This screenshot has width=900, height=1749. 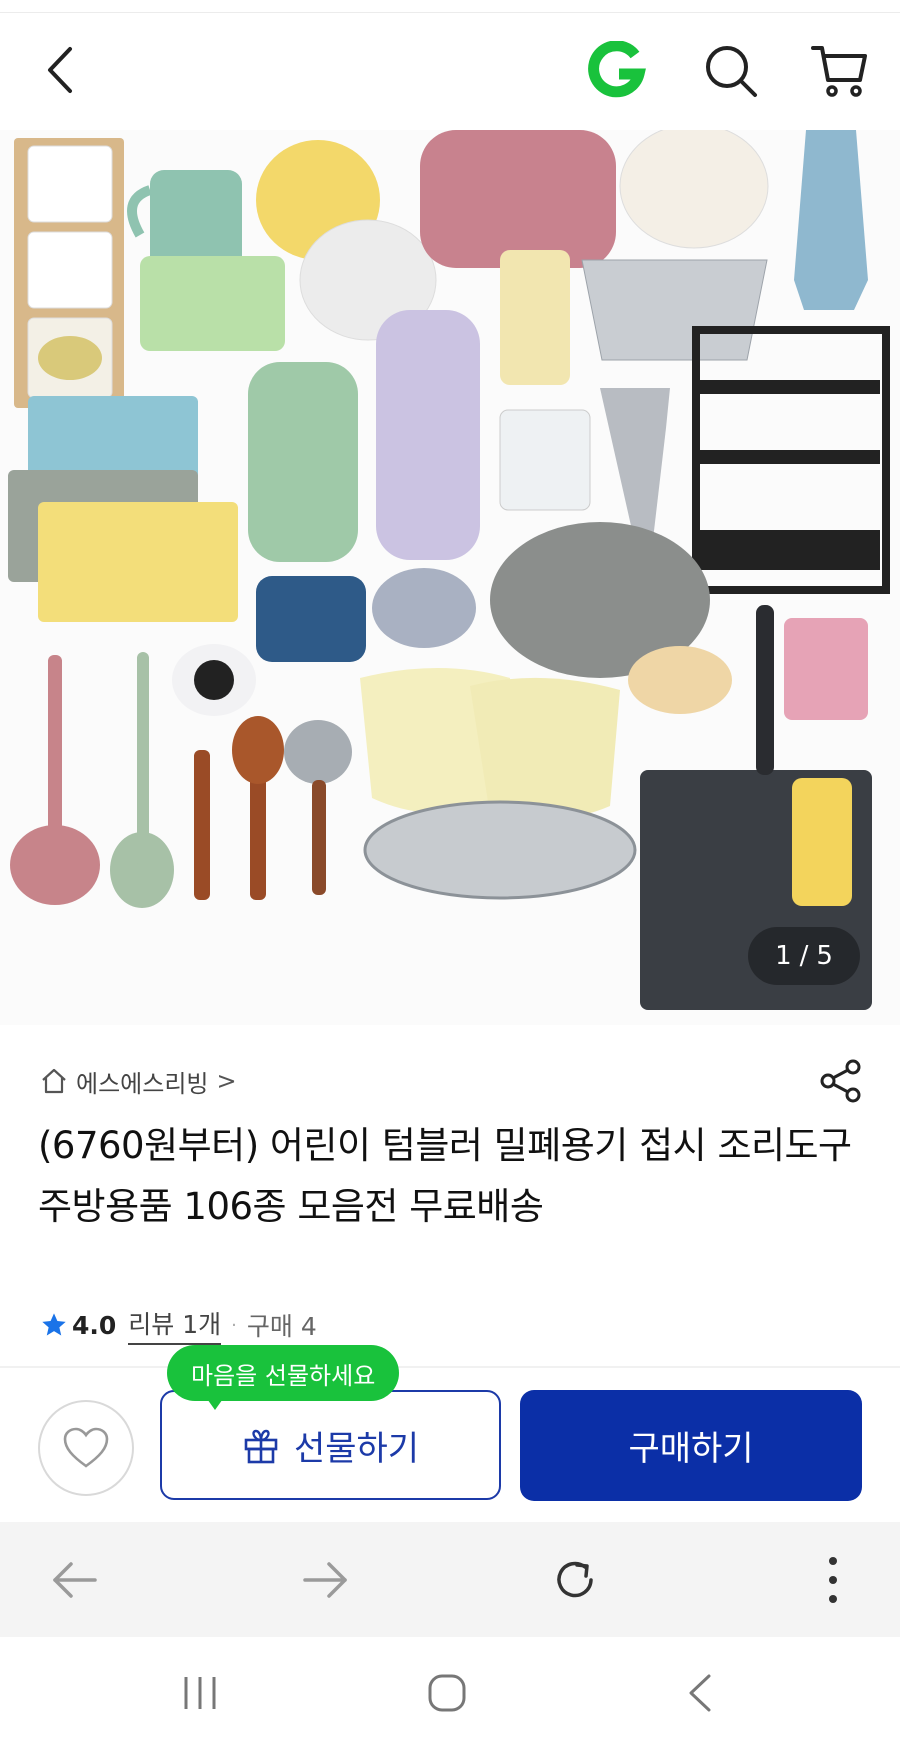 I want to click on gmarket-logo, so click(x=617, y=71).